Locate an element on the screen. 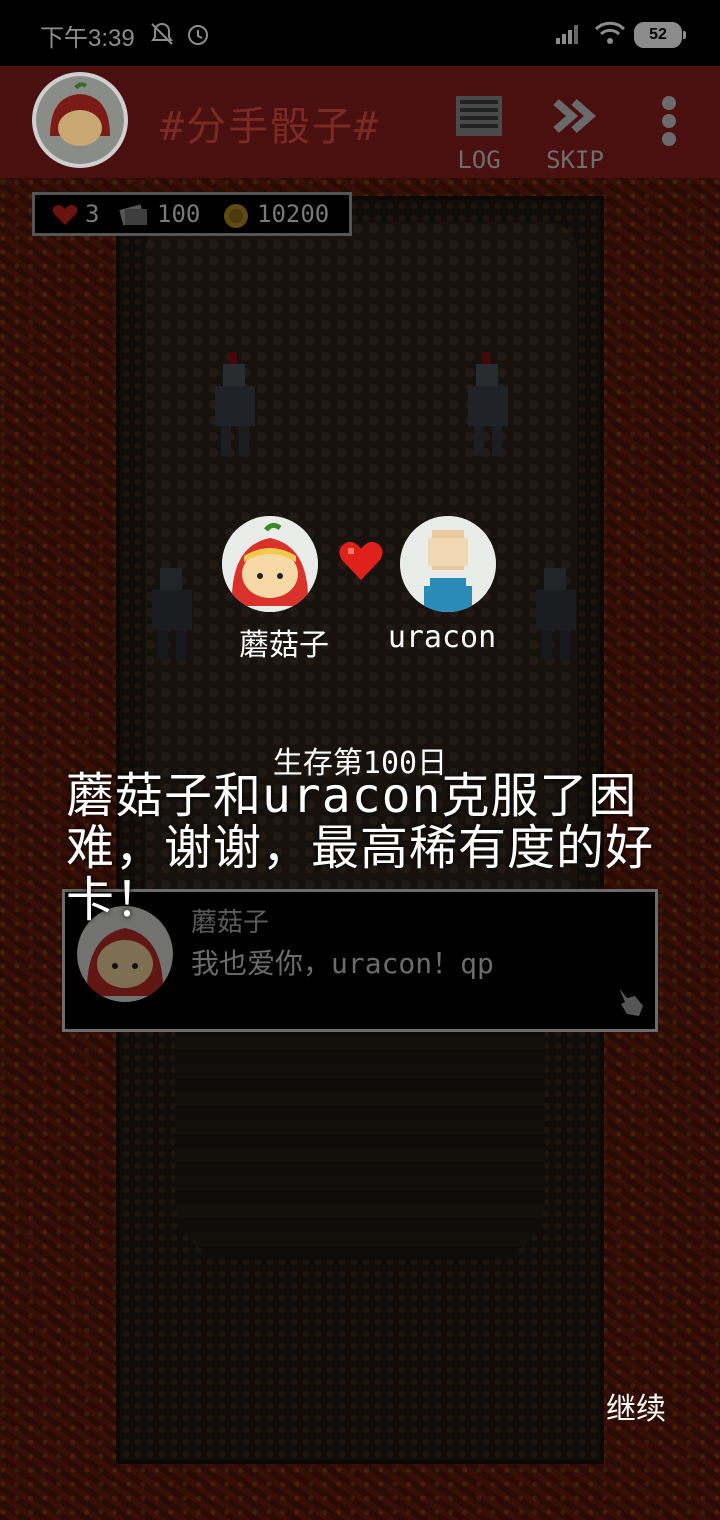  player-avatar-large is located at coordinates (270, 564).